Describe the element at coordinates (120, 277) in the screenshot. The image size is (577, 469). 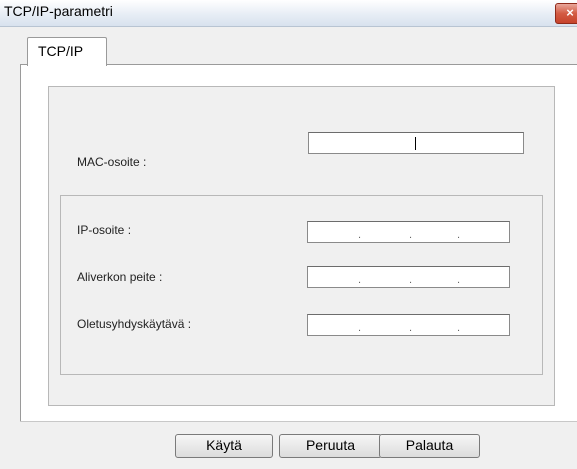
I see `subnet-mask-label: Aliverkon peite :` at that location.